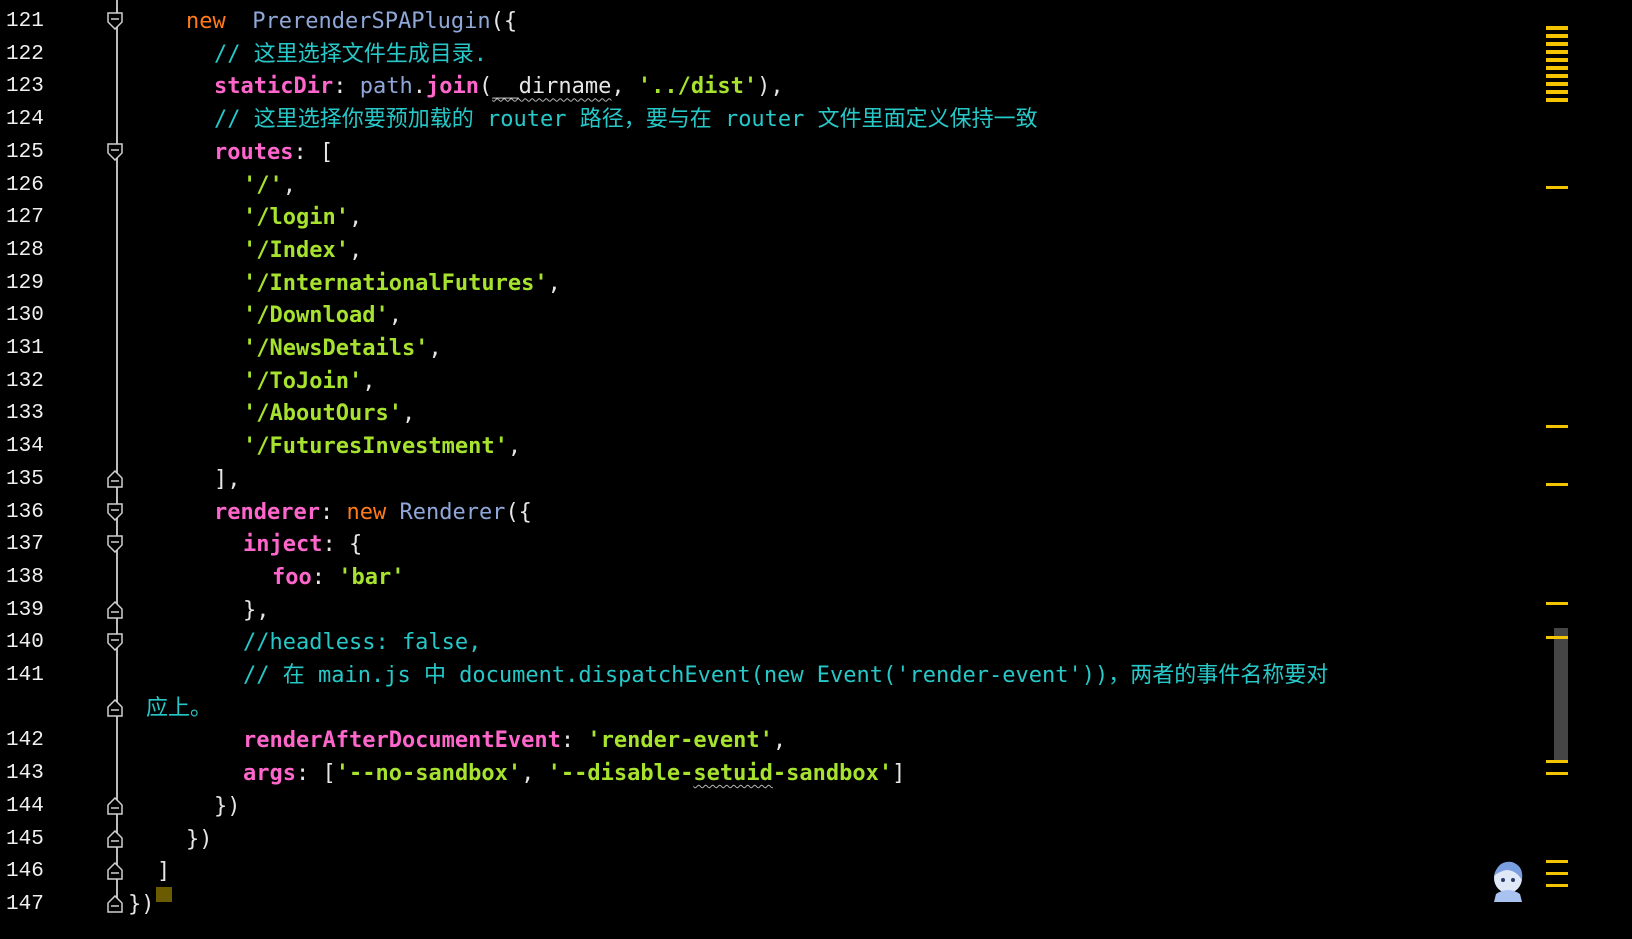 The width and height of the screenshot is (1632, 939). What do you see at coordinates (1554, 451) in the screenshot?
I see `vertical-scrollbar` at bounding box center [1554, 451].